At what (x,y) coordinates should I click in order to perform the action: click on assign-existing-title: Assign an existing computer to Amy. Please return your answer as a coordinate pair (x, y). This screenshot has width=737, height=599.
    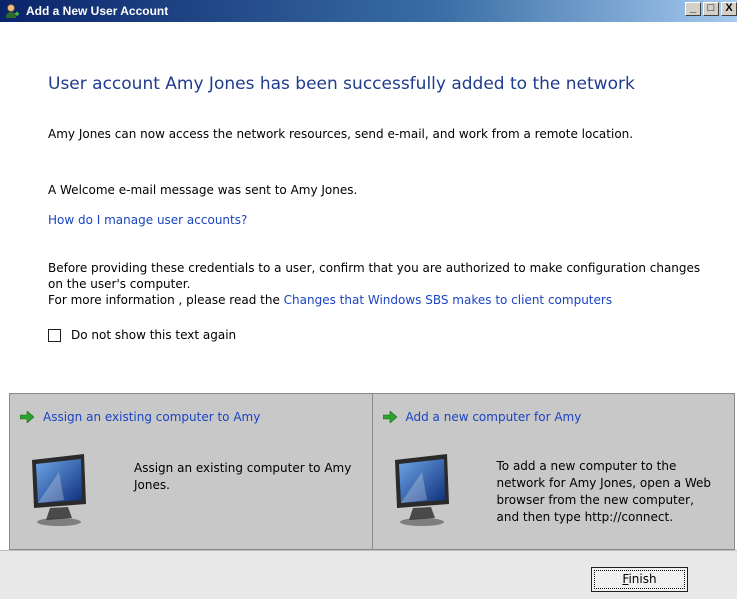
    Looking at the image, I should click on (151, 417).